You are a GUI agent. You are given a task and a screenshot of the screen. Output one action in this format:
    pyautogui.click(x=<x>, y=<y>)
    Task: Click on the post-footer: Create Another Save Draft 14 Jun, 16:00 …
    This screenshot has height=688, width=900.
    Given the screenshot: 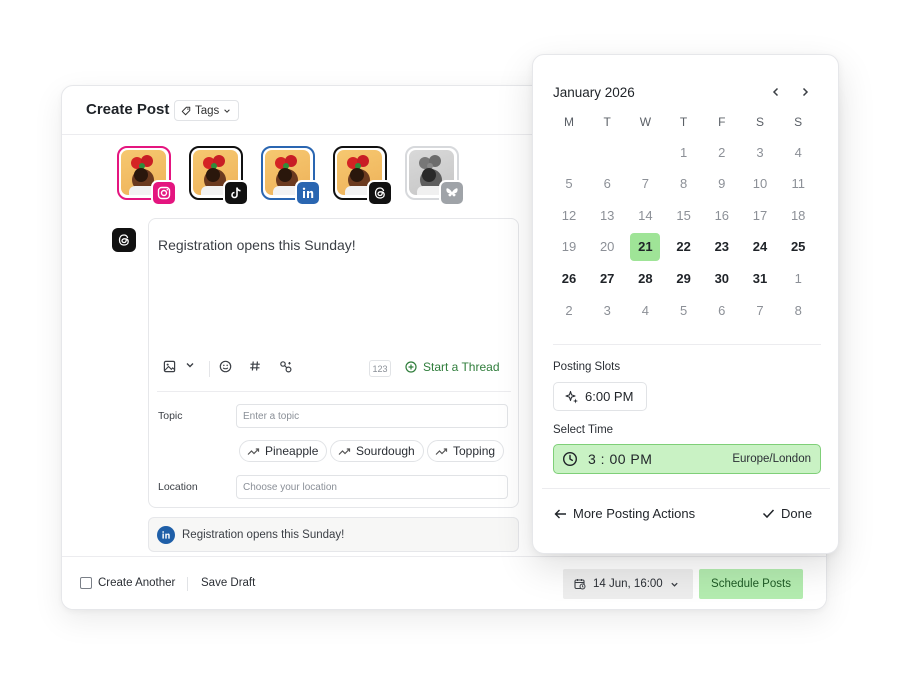 What is the action you would take?
    pyautogui.click(x=444, y=582)
    